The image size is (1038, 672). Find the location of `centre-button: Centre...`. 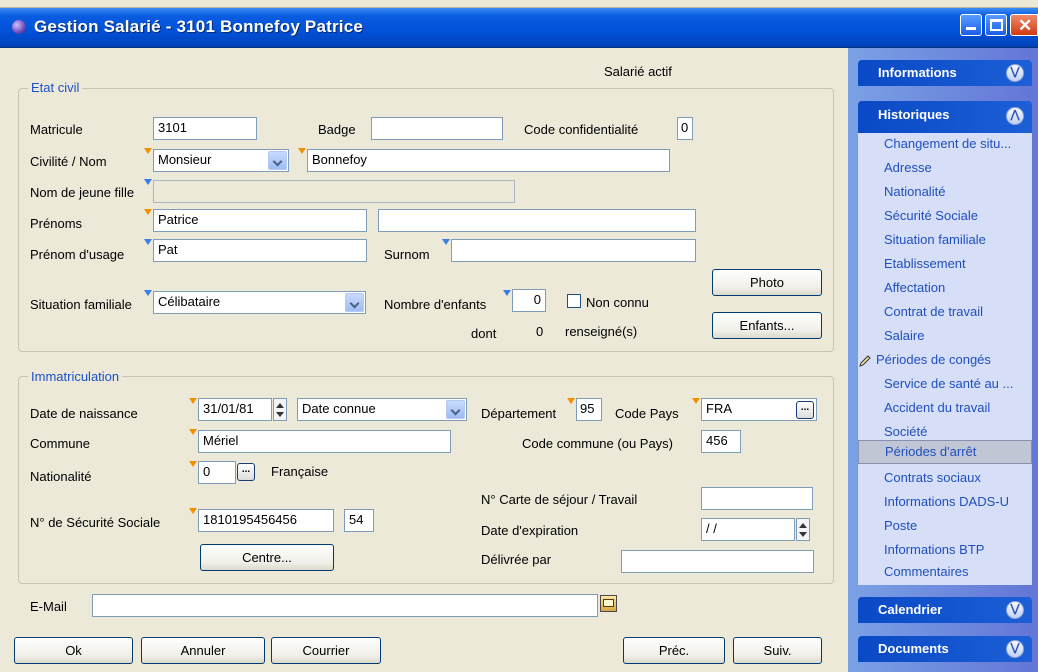

centre-button: Centre... is located at coordinates (267, 557).